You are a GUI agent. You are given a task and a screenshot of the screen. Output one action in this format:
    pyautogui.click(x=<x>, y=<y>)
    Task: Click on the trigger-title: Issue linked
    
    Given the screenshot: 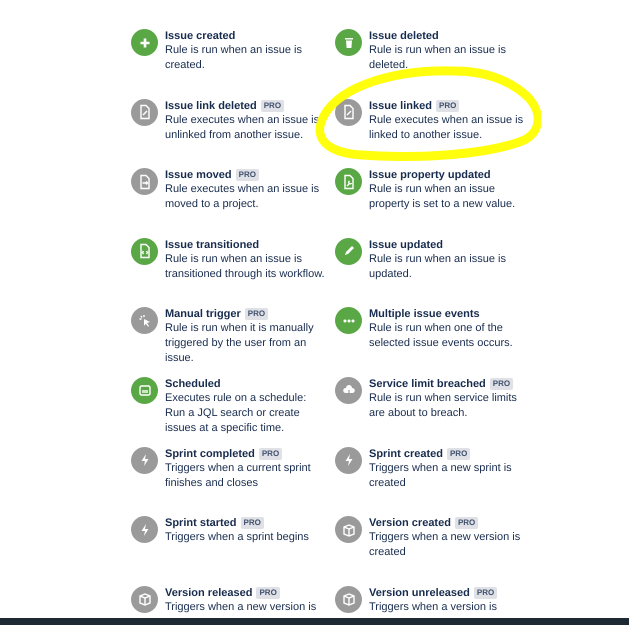 What is the action you would take?
    pyautogui.click(x=400, y=106)
    